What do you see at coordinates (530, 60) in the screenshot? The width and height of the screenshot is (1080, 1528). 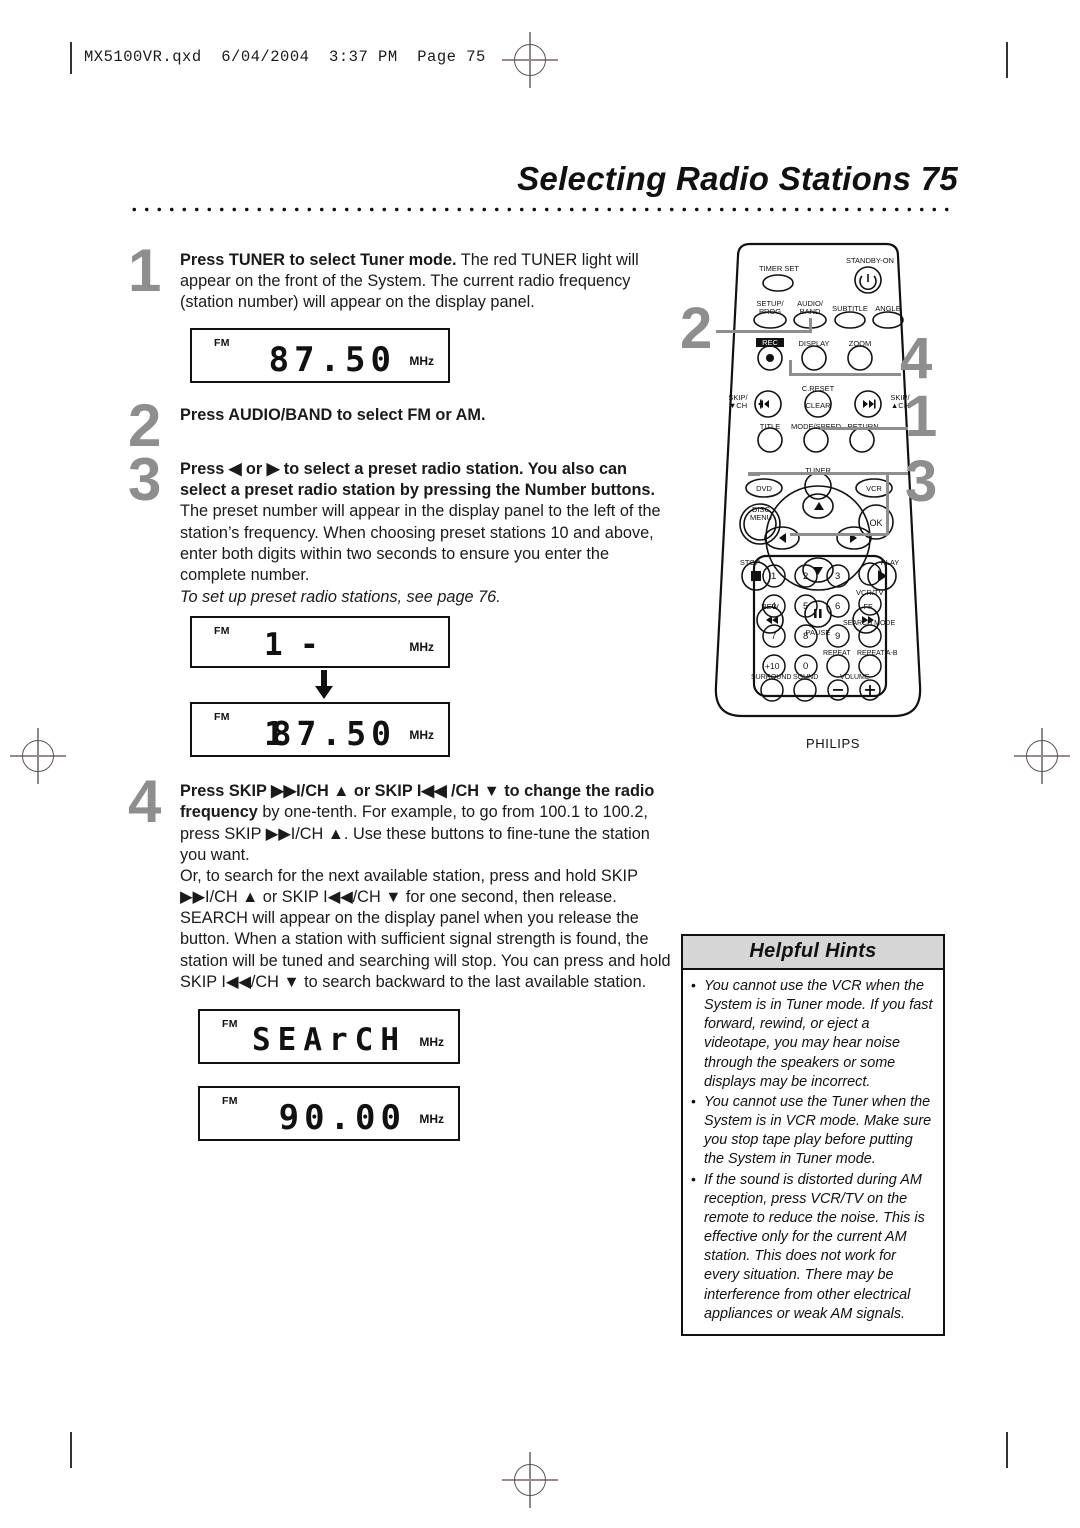 I see `registration-mark-top` at bounding box center [530, 60].